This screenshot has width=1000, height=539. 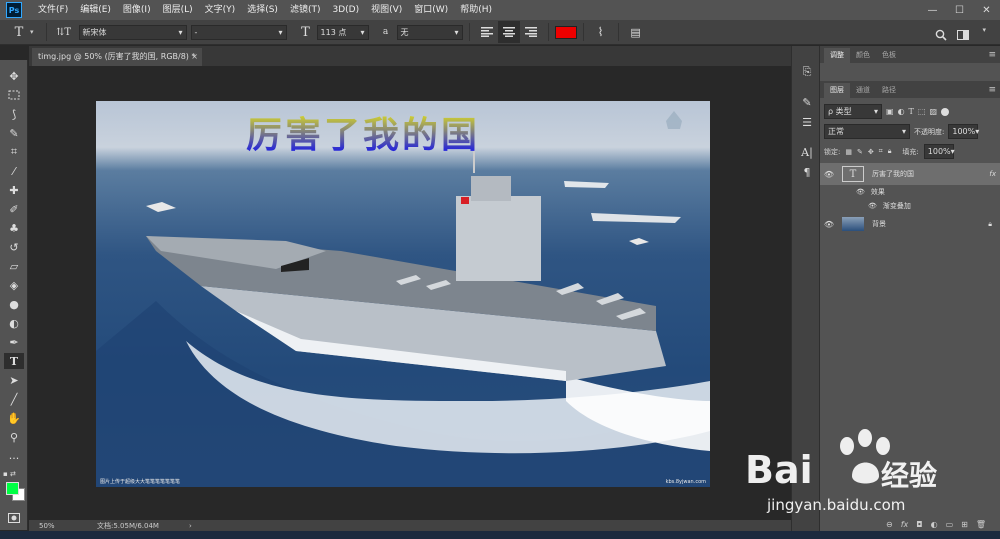 I want to click on zoom-level: 50%, so click(x=59, y=526).